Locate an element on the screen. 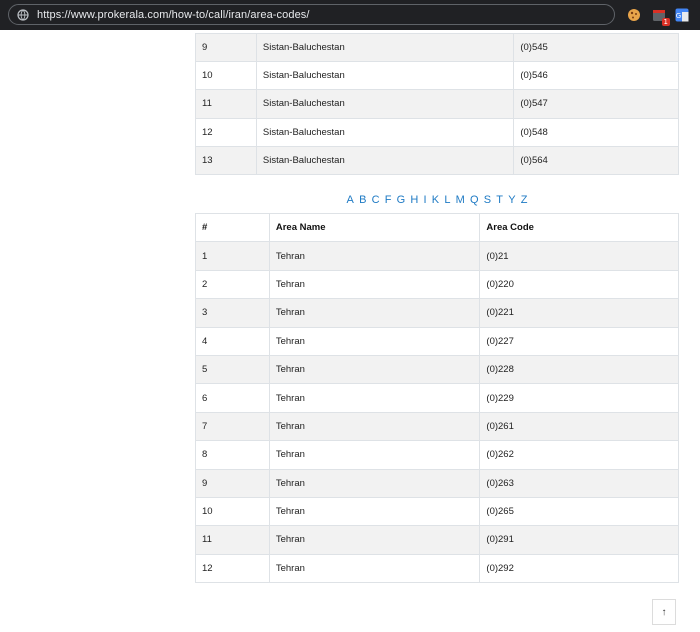 This screenshot has width=700, height=632. translate-extension-icon: G is located at coordinates (682, 15).